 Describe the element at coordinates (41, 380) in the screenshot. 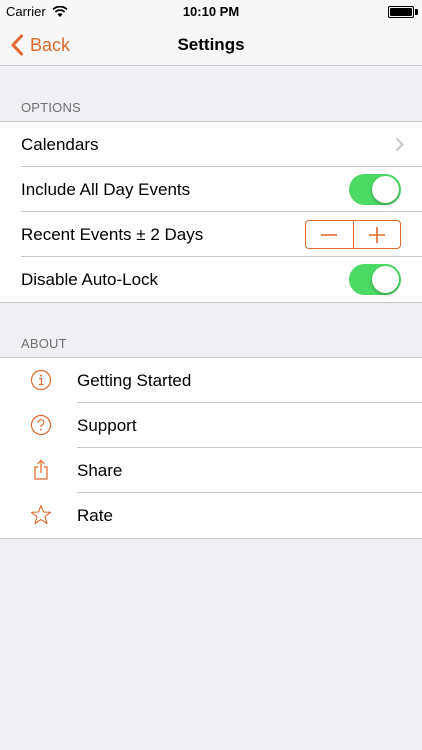

I see `info-icon` at that location.